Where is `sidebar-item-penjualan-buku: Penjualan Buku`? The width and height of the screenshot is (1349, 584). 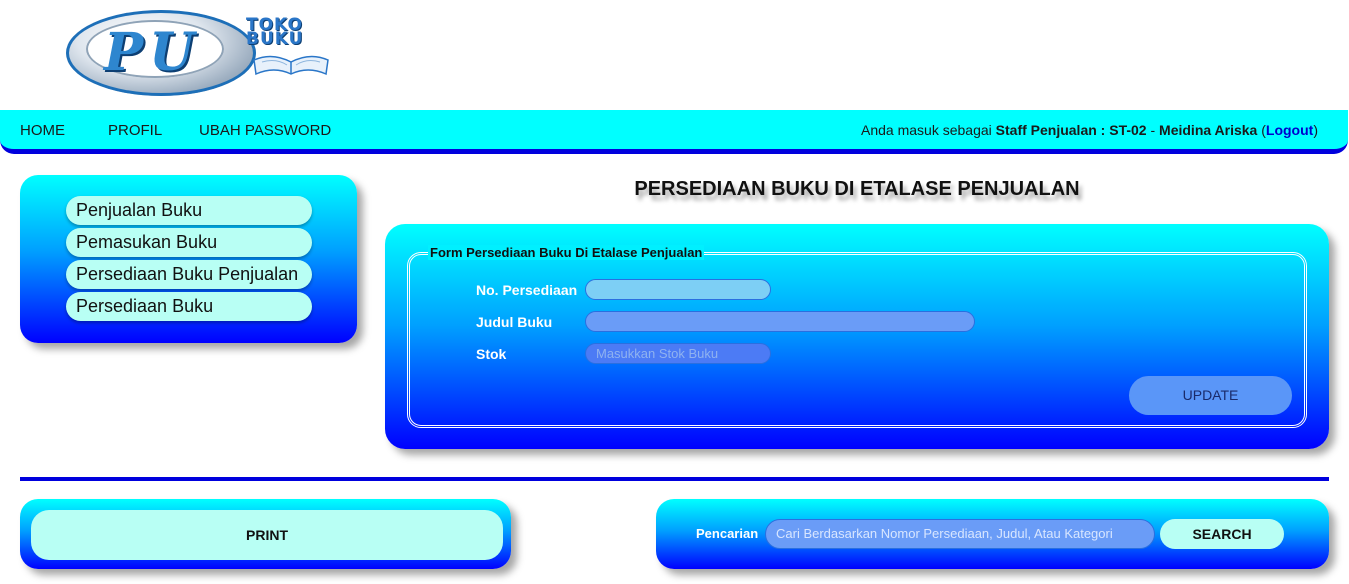
sidebar-item-penjualan-buku: Penjualan Buku is located at coordinates (189, 210).